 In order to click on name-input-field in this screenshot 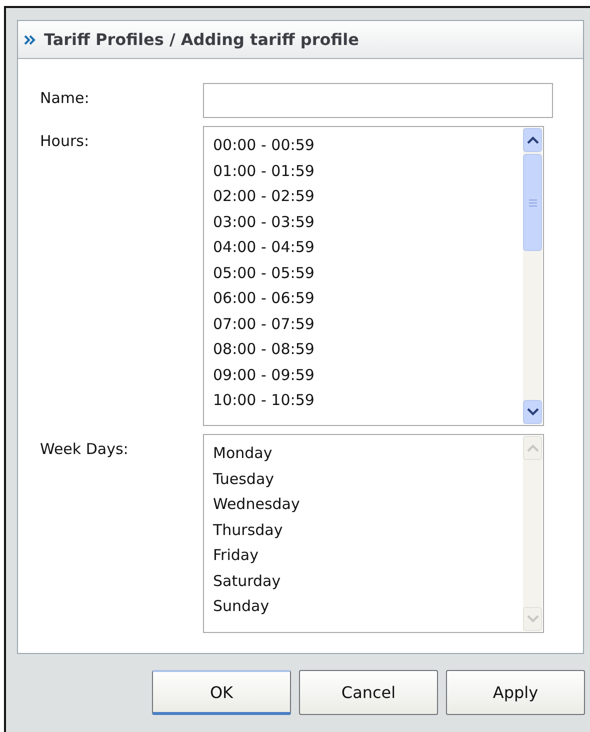, I will do `click(378, 100)`.